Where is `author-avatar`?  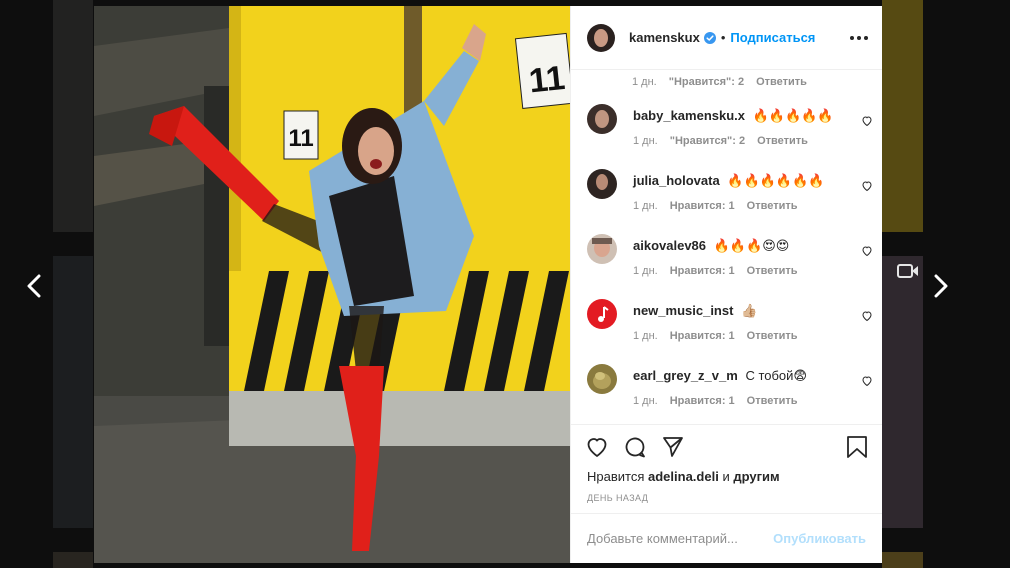
author-avatar is located at coordinates (601, 37).